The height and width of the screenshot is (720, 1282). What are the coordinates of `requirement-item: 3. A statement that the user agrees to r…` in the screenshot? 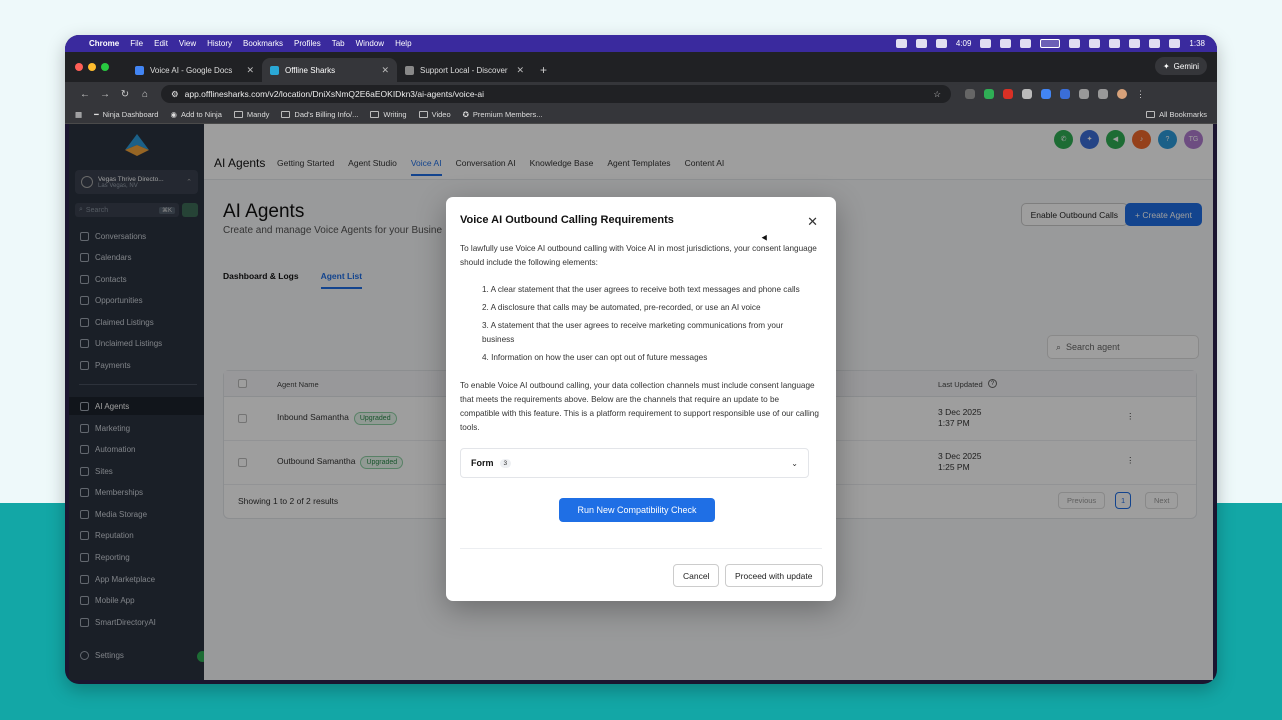 It's located at (633, 332).